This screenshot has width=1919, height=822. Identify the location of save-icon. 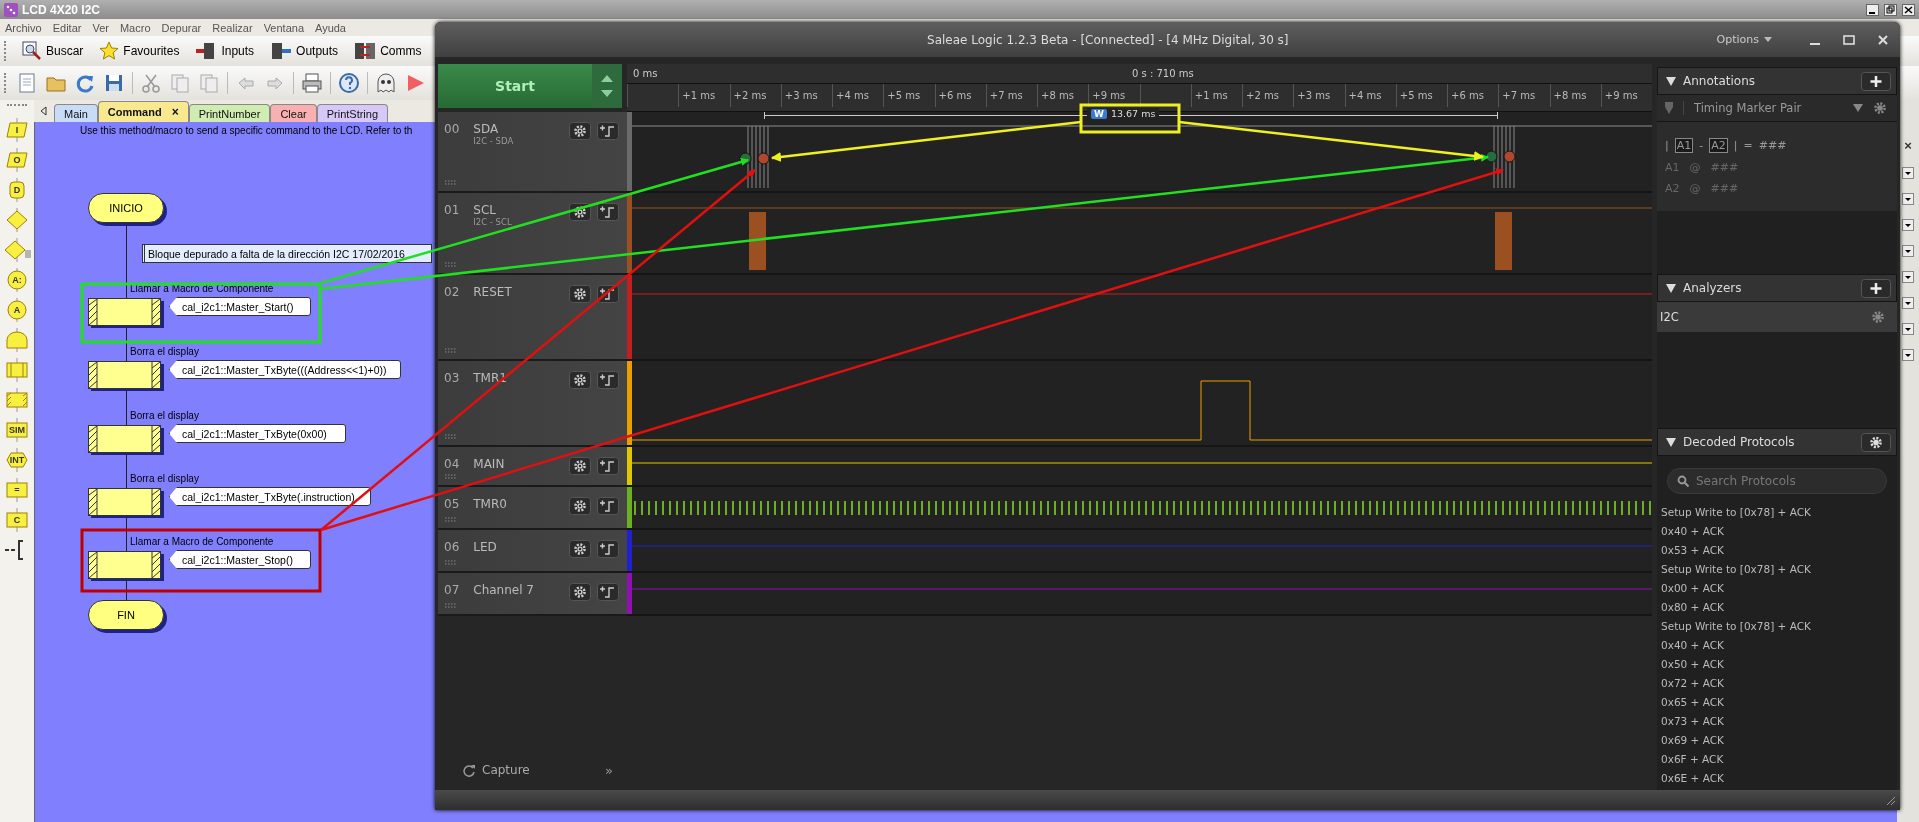
(114, 83).